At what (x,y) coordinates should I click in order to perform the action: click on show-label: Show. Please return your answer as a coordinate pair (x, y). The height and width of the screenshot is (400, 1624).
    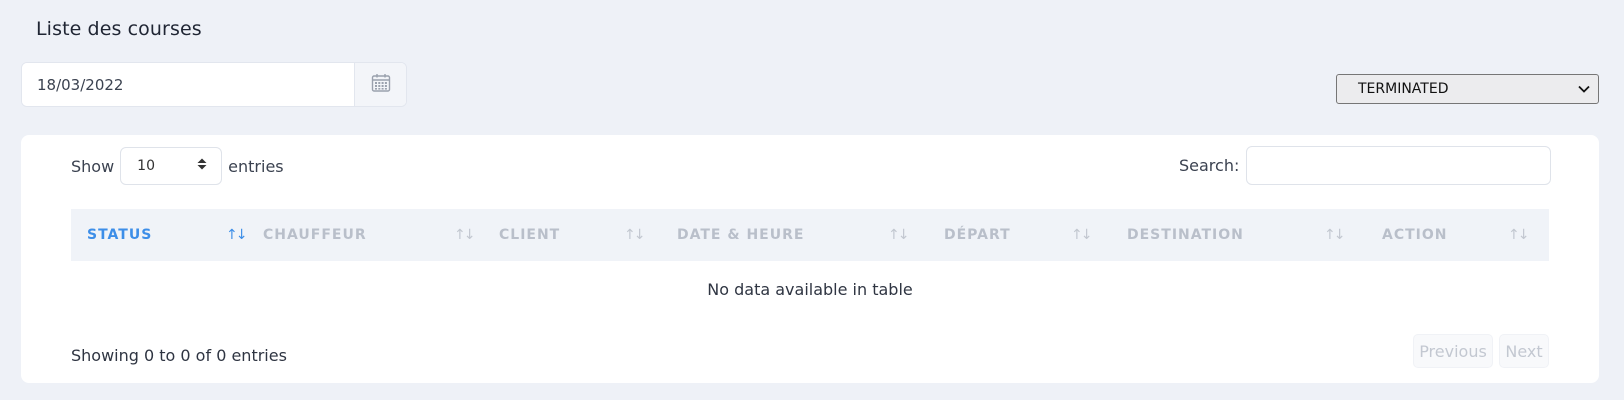
    Looking at the image, I should click on (93, 166).